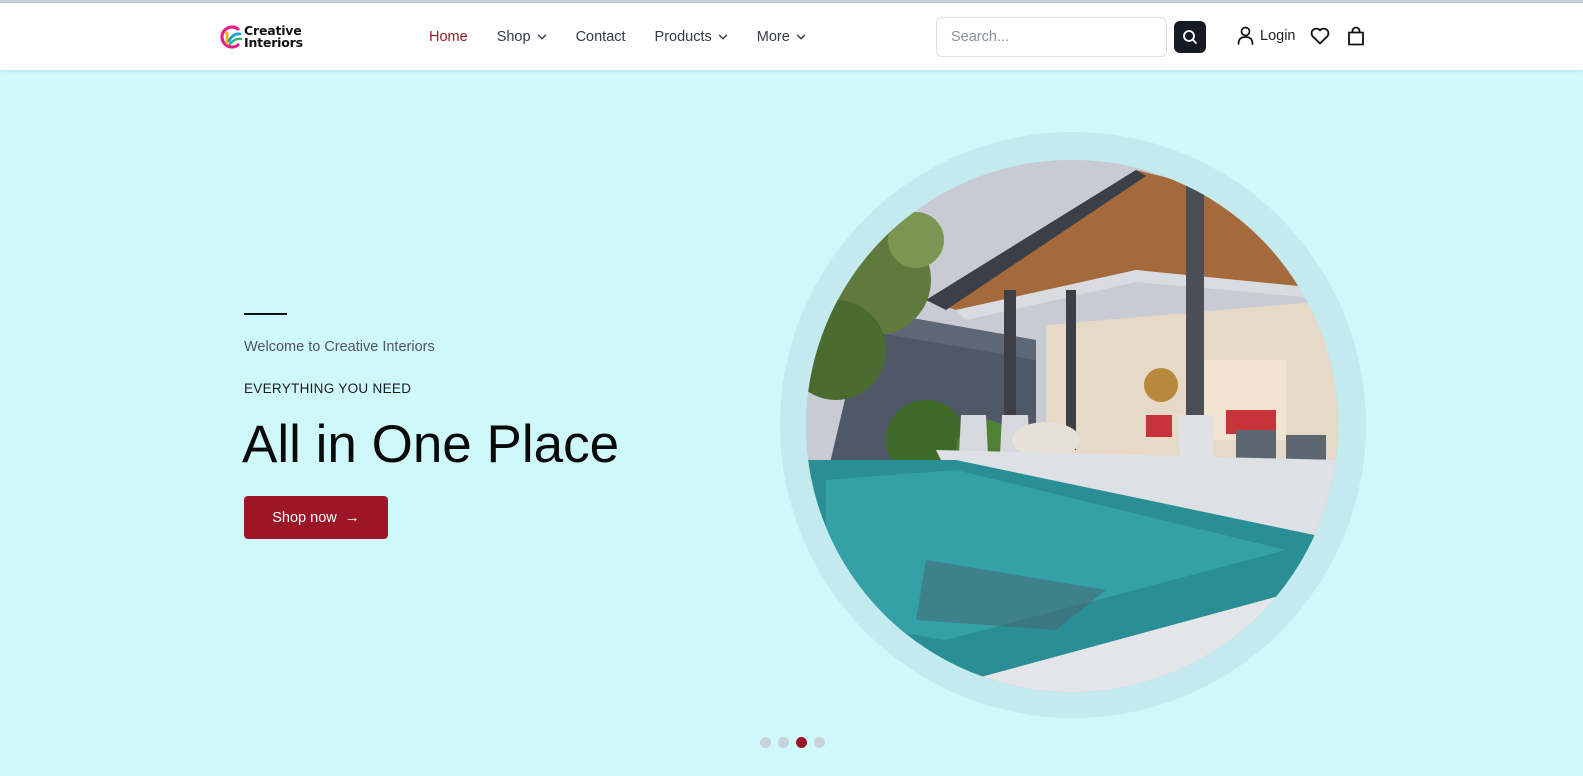 The width and height of the screenshot is (1583, 776). I want to click on cart-button, so click(1356, 38).